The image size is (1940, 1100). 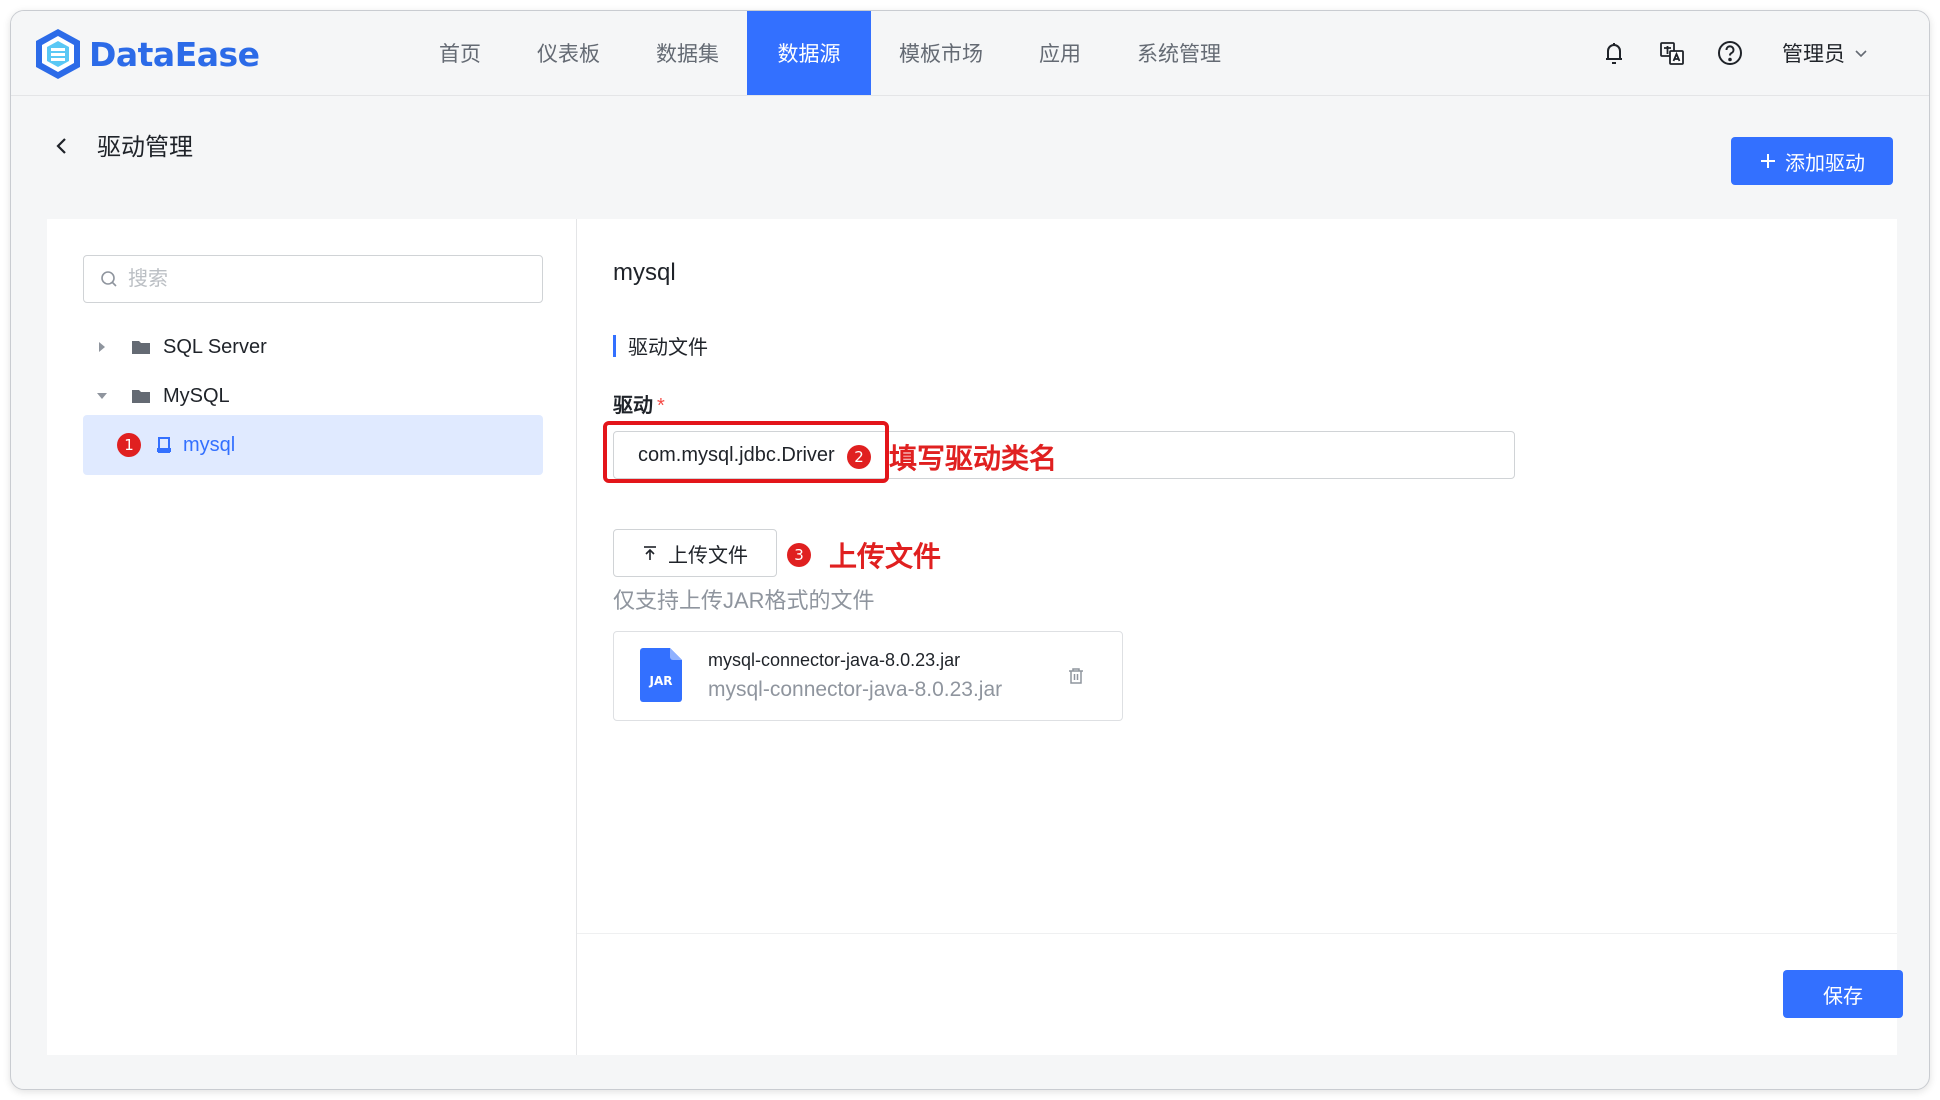 What do you see at coordinates (859, 457) in the screenshot?
I see `step-2-badge: 2` at bounding box center [859, 457].